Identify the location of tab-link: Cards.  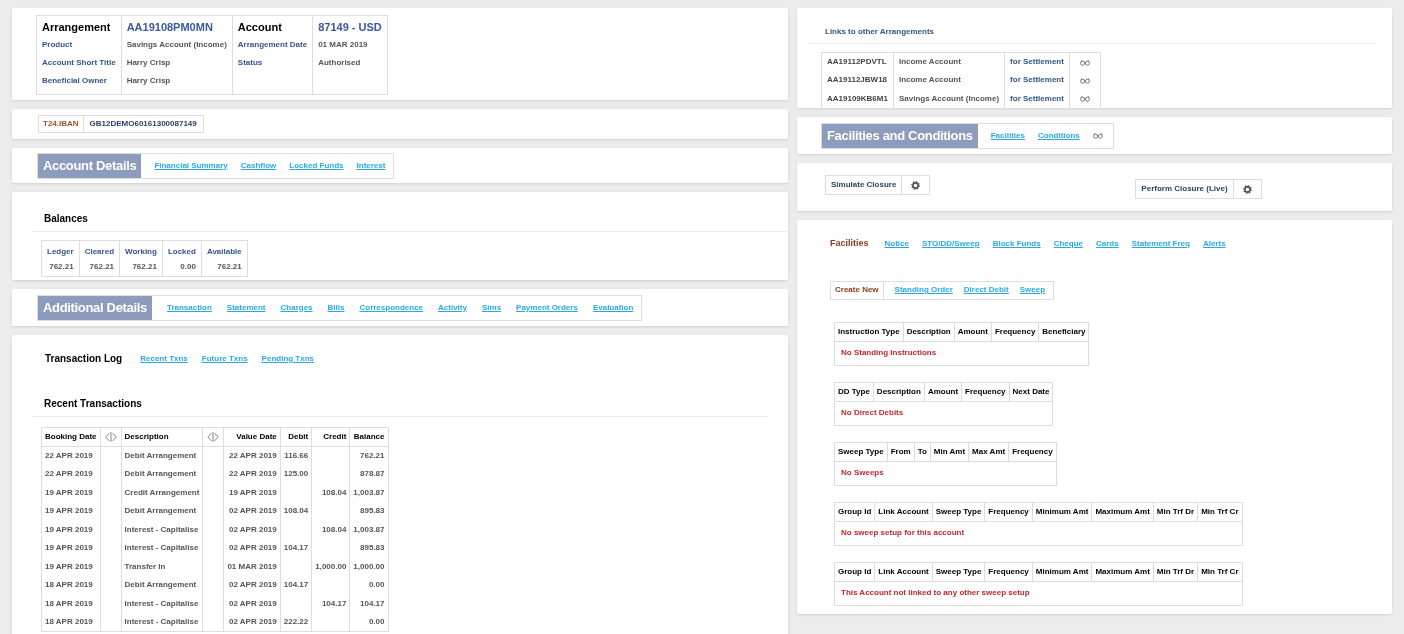
(1107, 243).